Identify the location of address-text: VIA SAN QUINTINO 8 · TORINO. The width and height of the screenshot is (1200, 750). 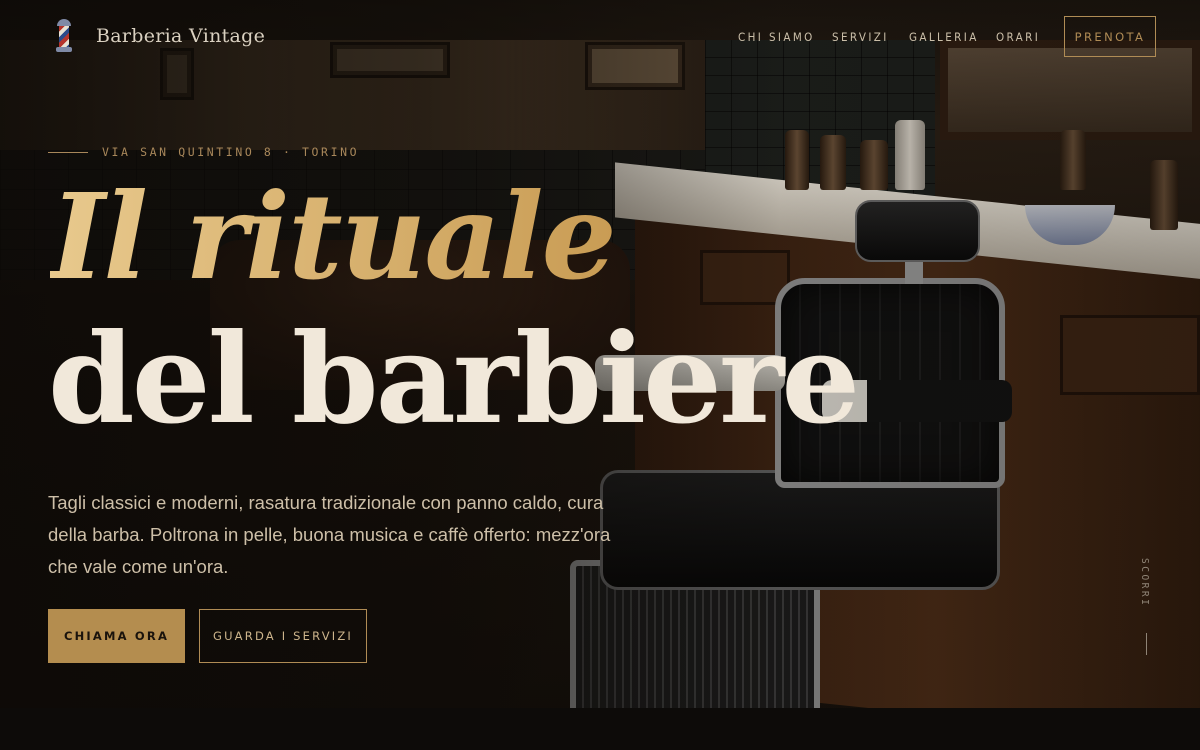
(231, 152).